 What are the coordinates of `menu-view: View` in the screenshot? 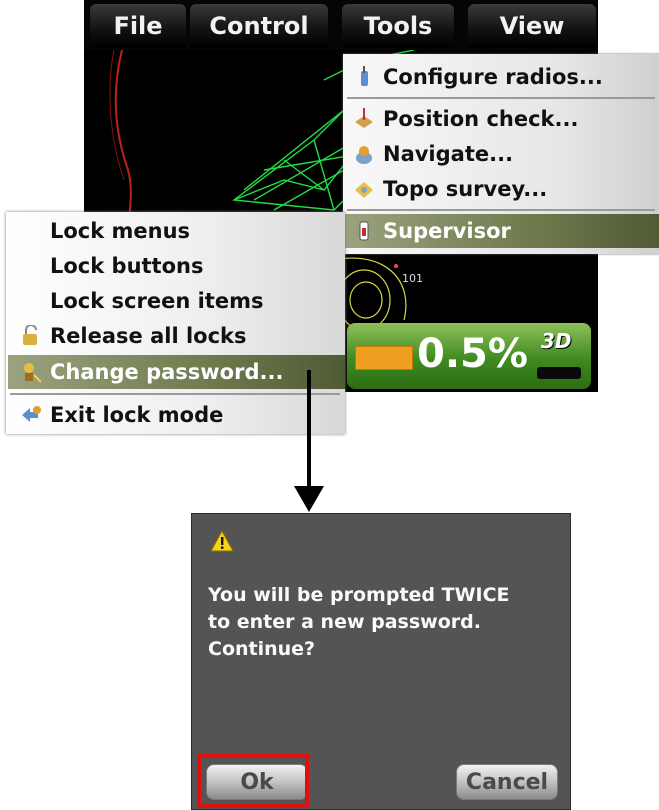 It's located at (532, 26).